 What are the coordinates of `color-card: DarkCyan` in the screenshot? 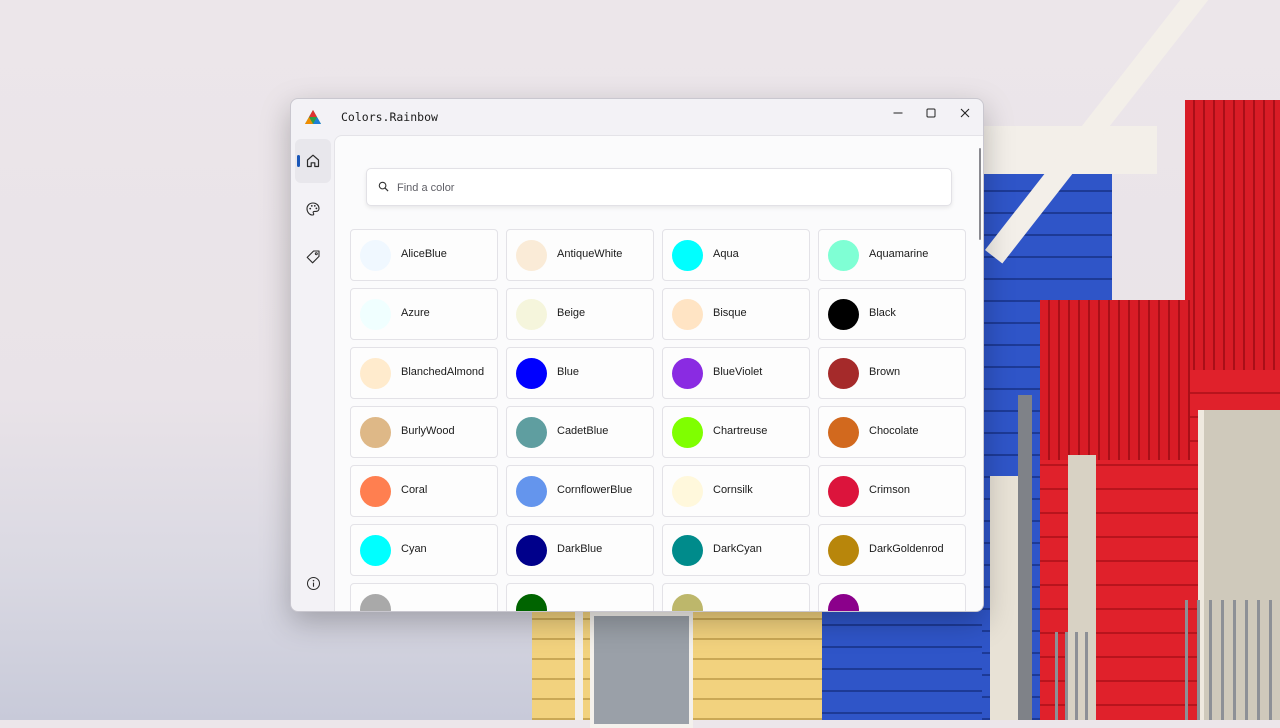 It's located at (736, 550).